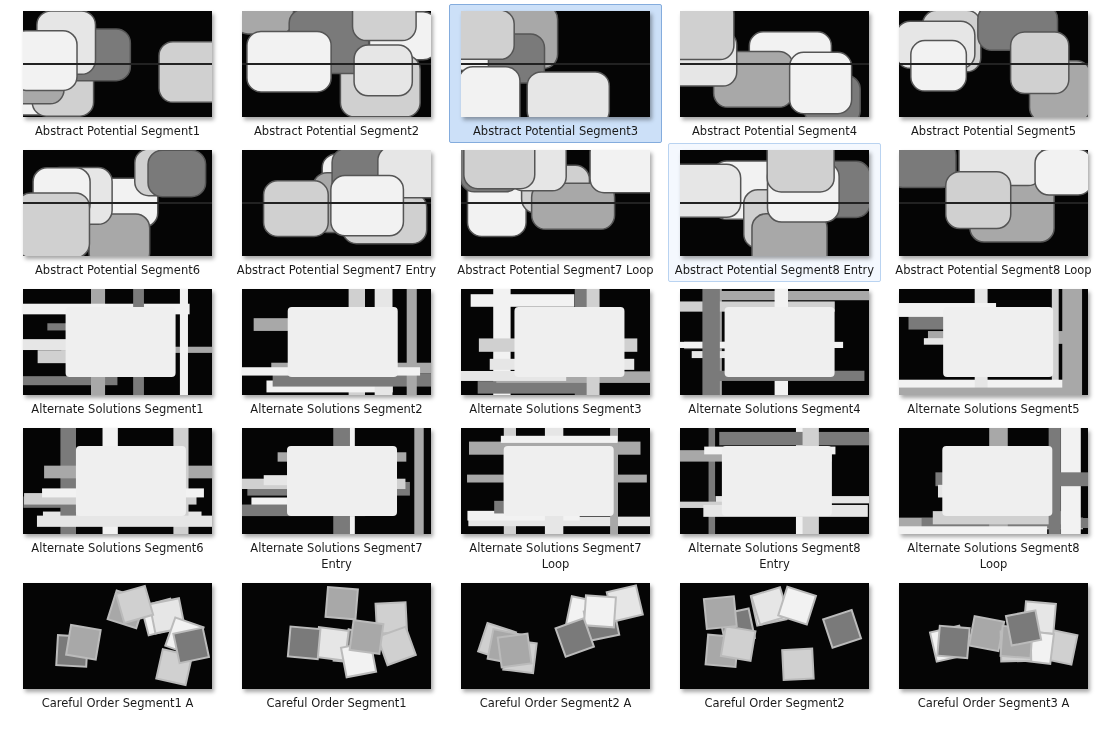  I want to click on file-name: Careful Order Segment2 A, so click(555, 703).